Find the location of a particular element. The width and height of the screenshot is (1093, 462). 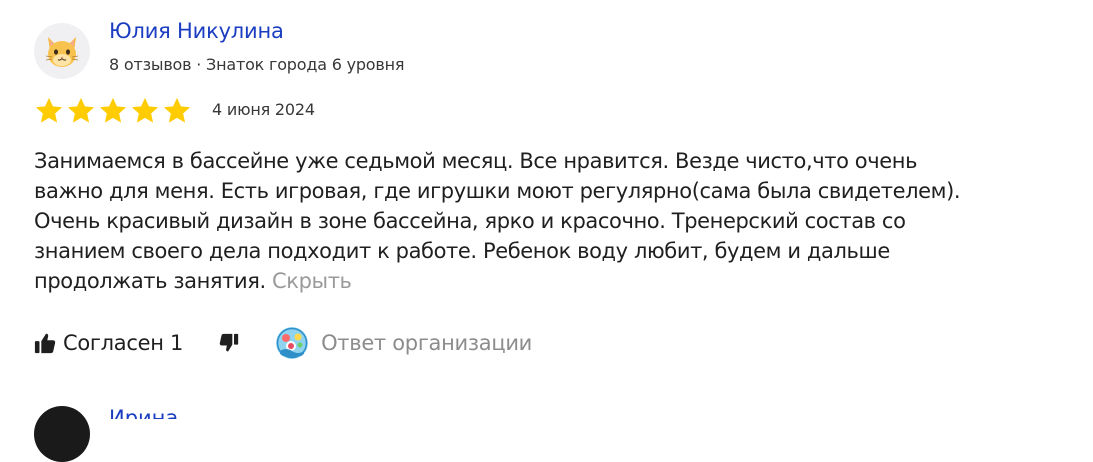

like-label: Согласен 1 is located at coordinates (123, 343).